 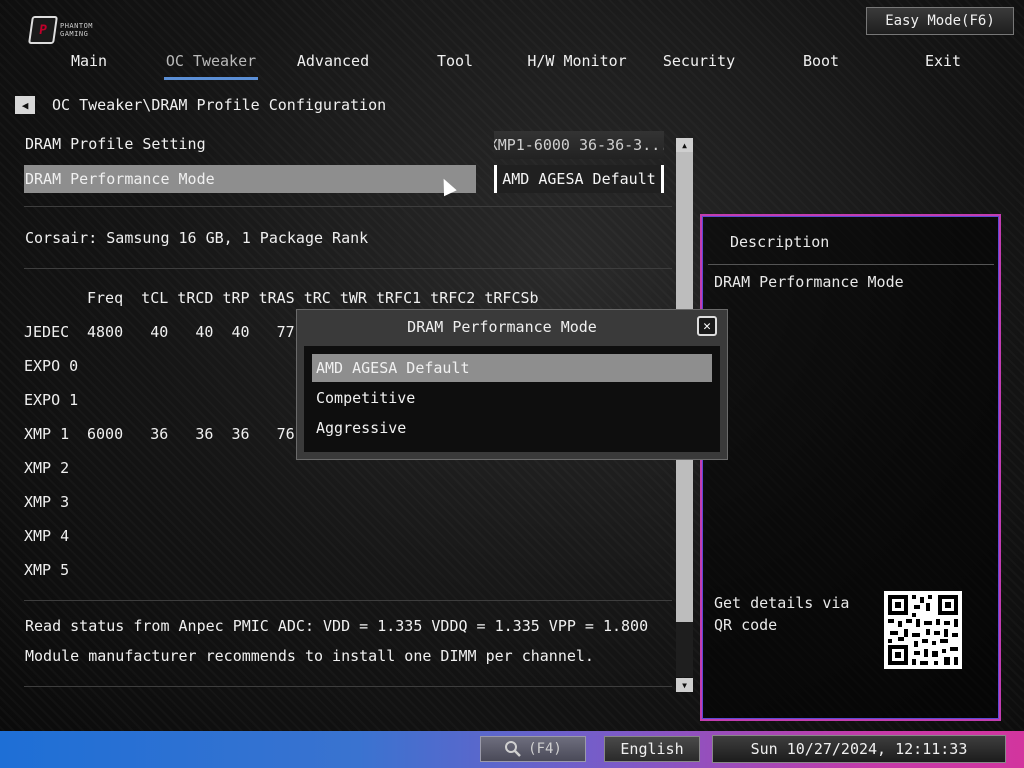 I want to click on logo-mark-icon: P, so click(x=43, y=30).